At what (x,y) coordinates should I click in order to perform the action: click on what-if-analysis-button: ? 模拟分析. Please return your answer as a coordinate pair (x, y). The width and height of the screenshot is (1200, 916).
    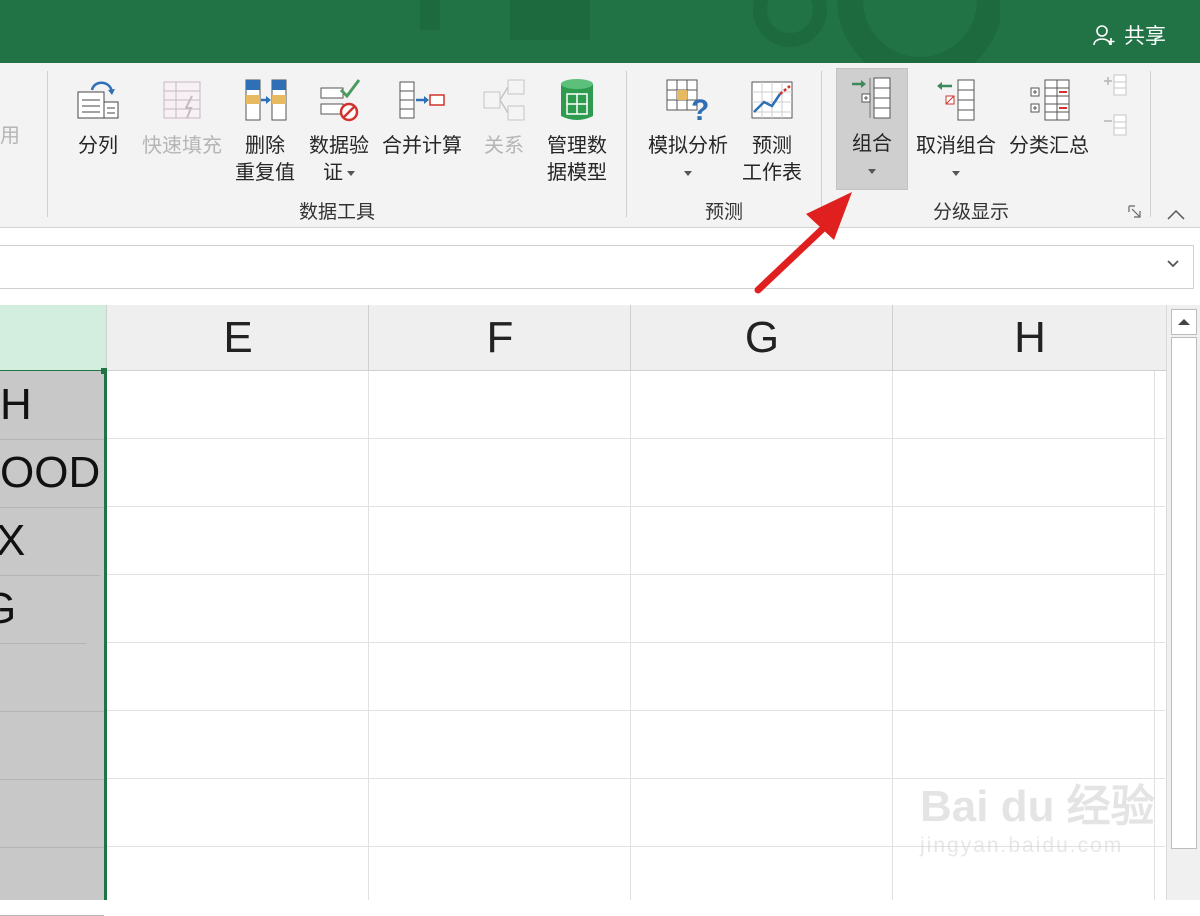
    Looking at the image, I should click on (688, 132).